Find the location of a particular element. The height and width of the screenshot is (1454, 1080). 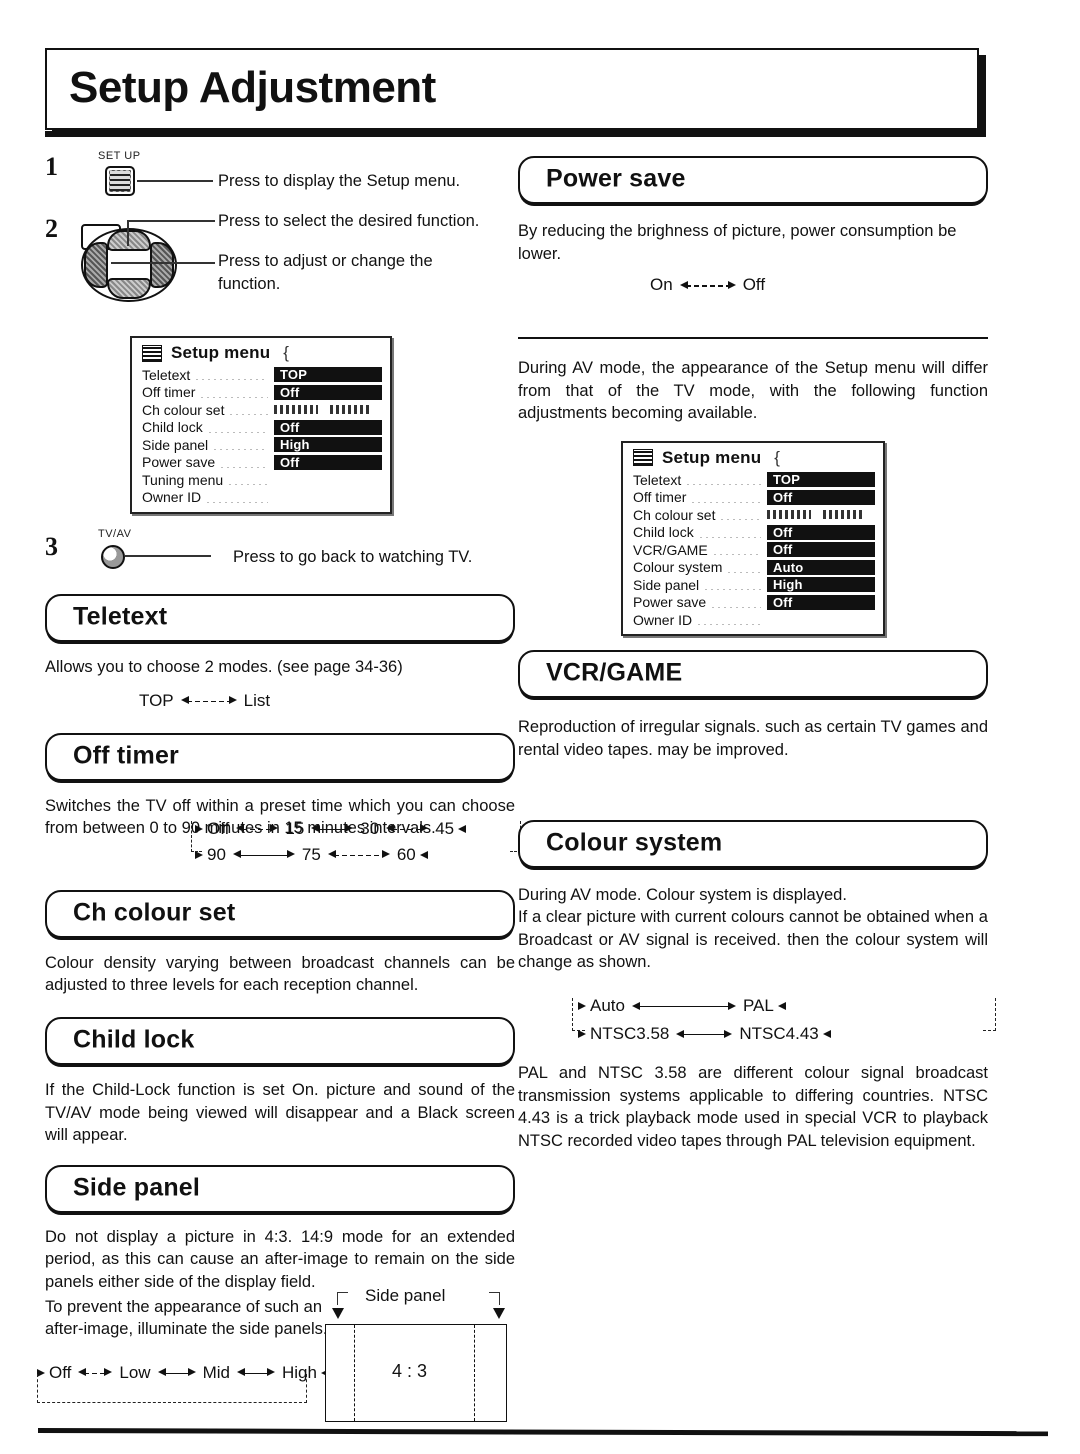

power-save-item-1: Off is located at coordinates (754, 285).